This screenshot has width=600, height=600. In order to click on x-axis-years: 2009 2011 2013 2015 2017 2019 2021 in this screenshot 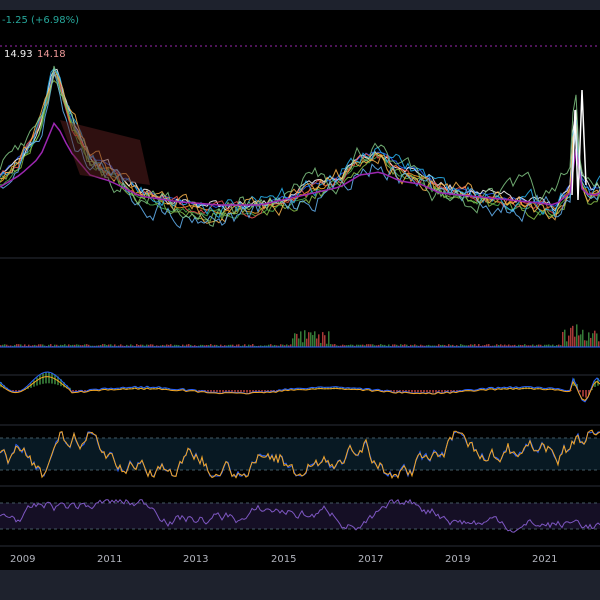, I will do `click(283, 559)`.